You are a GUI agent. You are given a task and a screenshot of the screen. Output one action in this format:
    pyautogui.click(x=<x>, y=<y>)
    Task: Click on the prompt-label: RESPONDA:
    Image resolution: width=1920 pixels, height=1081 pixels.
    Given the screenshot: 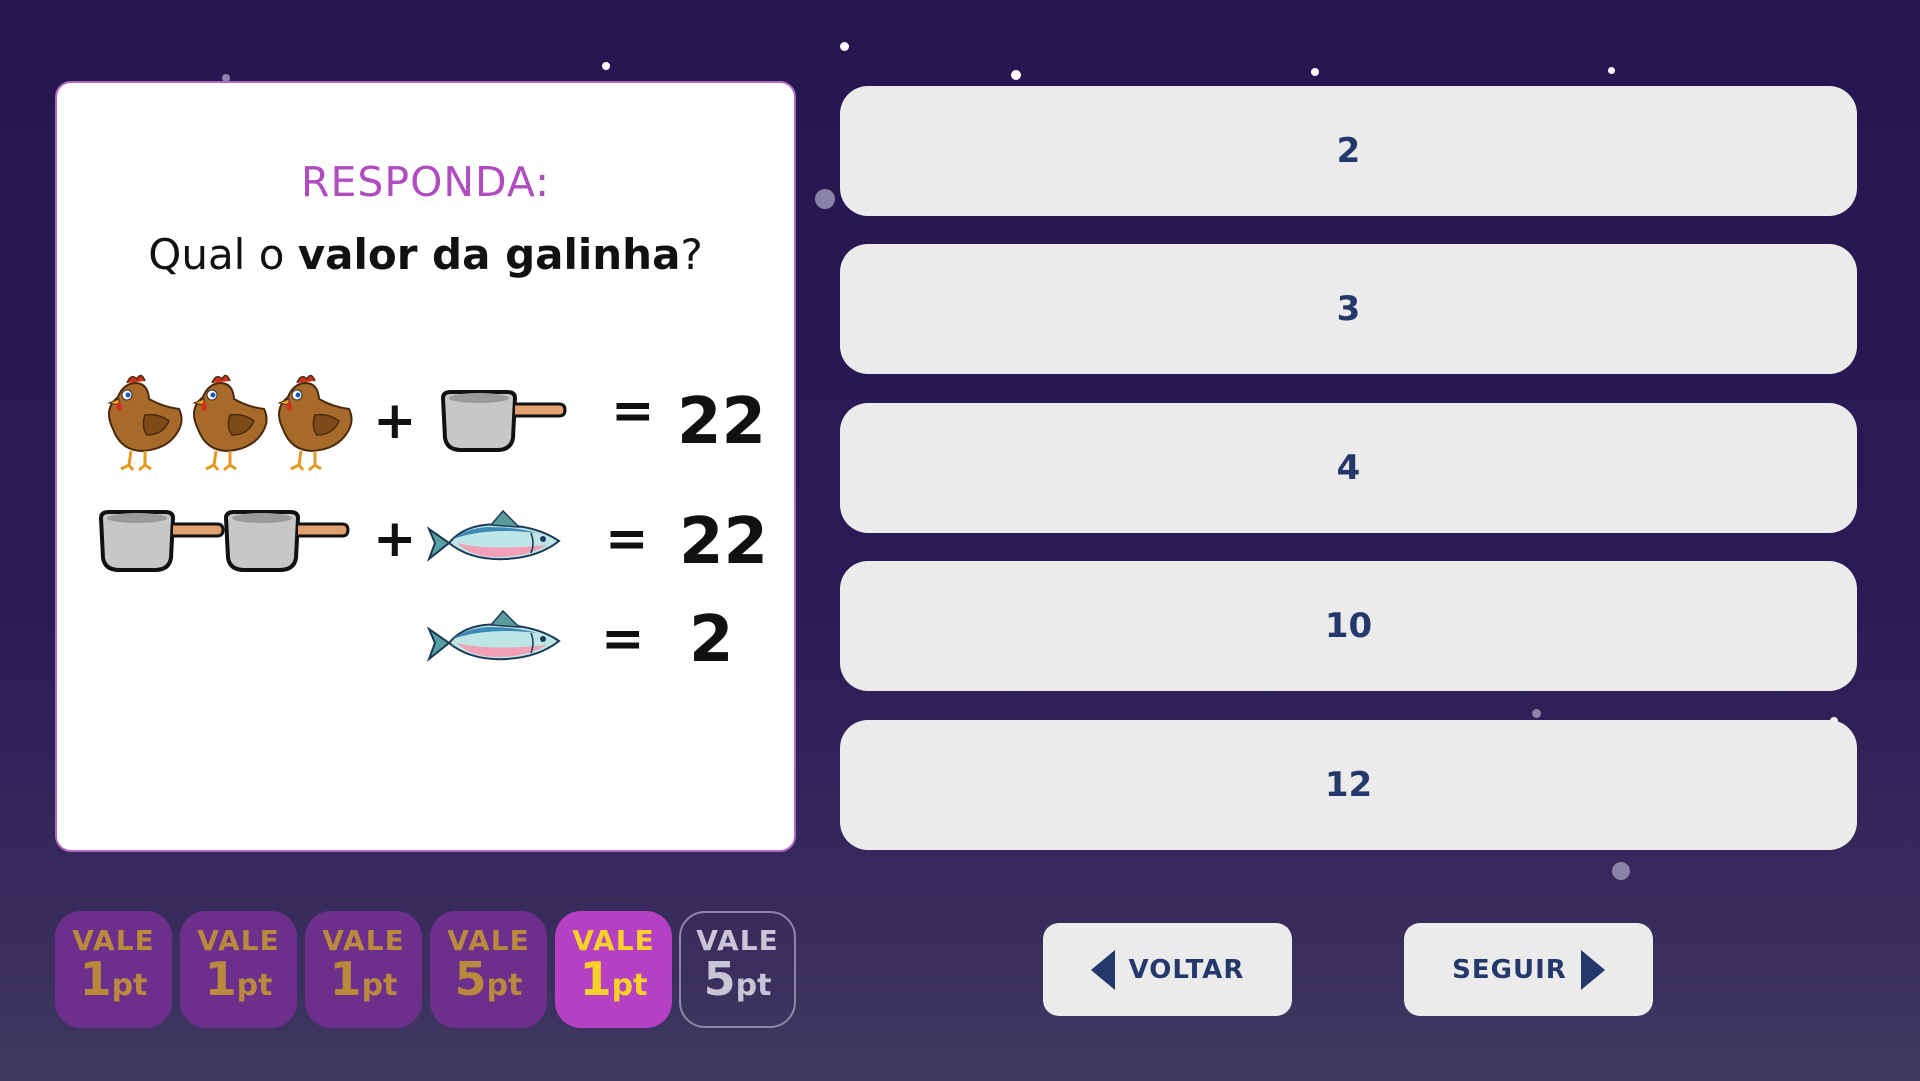 What is the action you would take?
    pyautogui.click(x=425, y=182)
    